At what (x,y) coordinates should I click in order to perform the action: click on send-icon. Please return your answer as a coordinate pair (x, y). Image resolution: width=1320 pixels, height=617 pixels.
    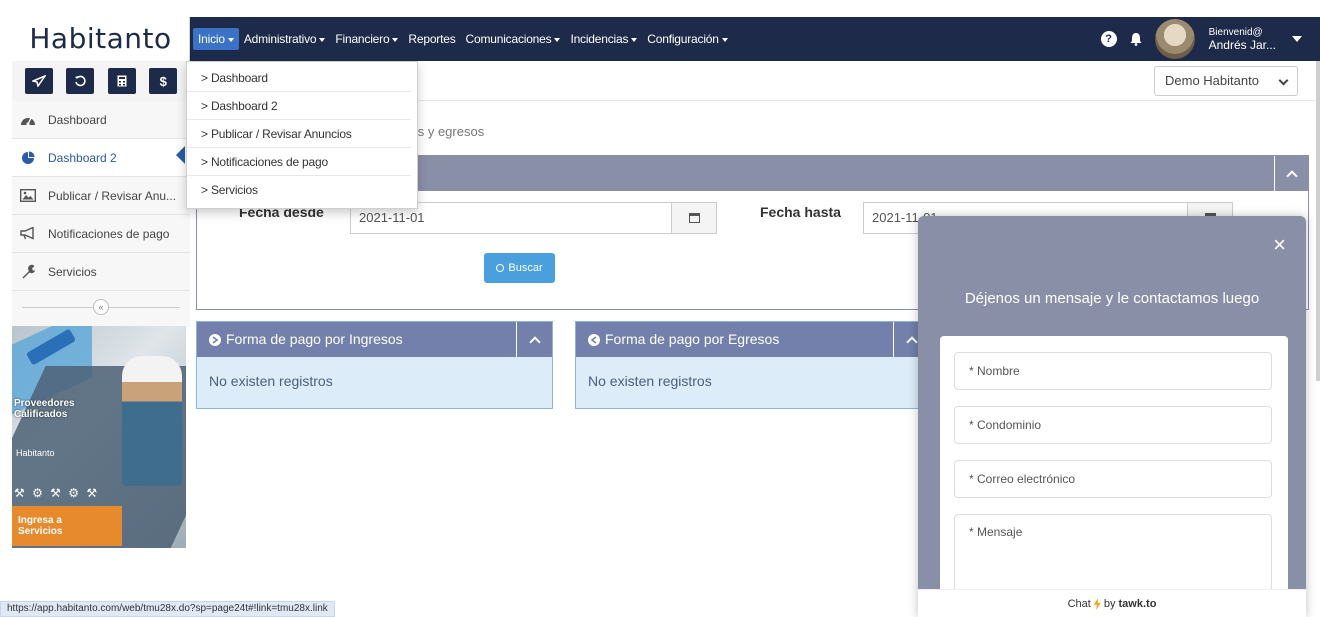
    Looking at the image, I should click on (38, 81).